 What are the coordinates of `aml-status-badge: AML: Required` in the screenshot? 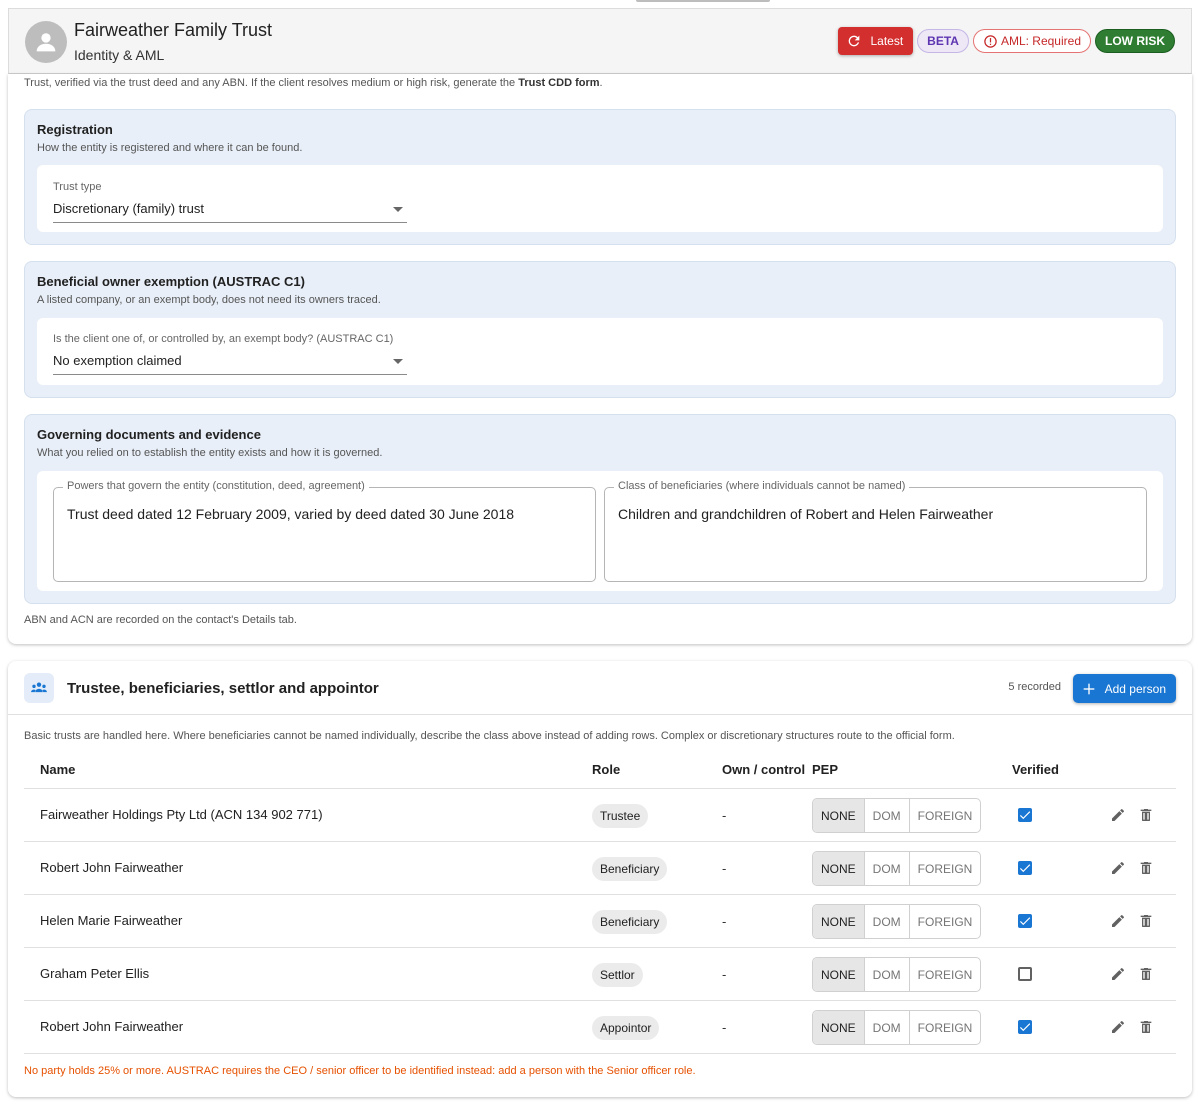 It's located at (1031, 41).